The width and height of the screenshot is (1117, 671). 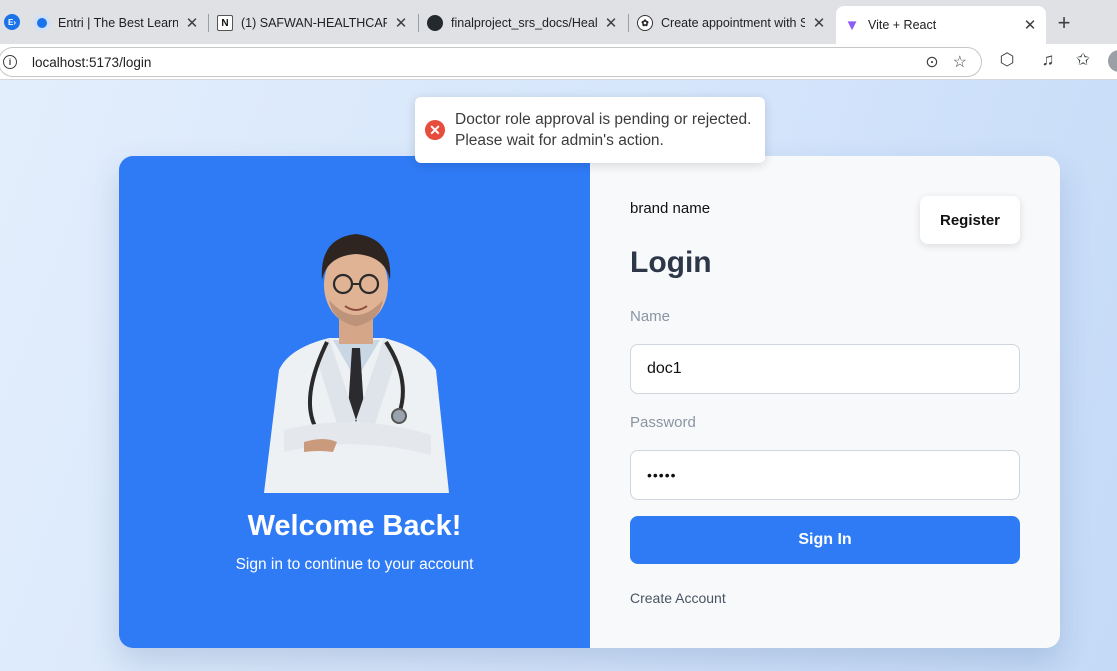 I want to click on password-input: •••••, so click(x=825, y=475).